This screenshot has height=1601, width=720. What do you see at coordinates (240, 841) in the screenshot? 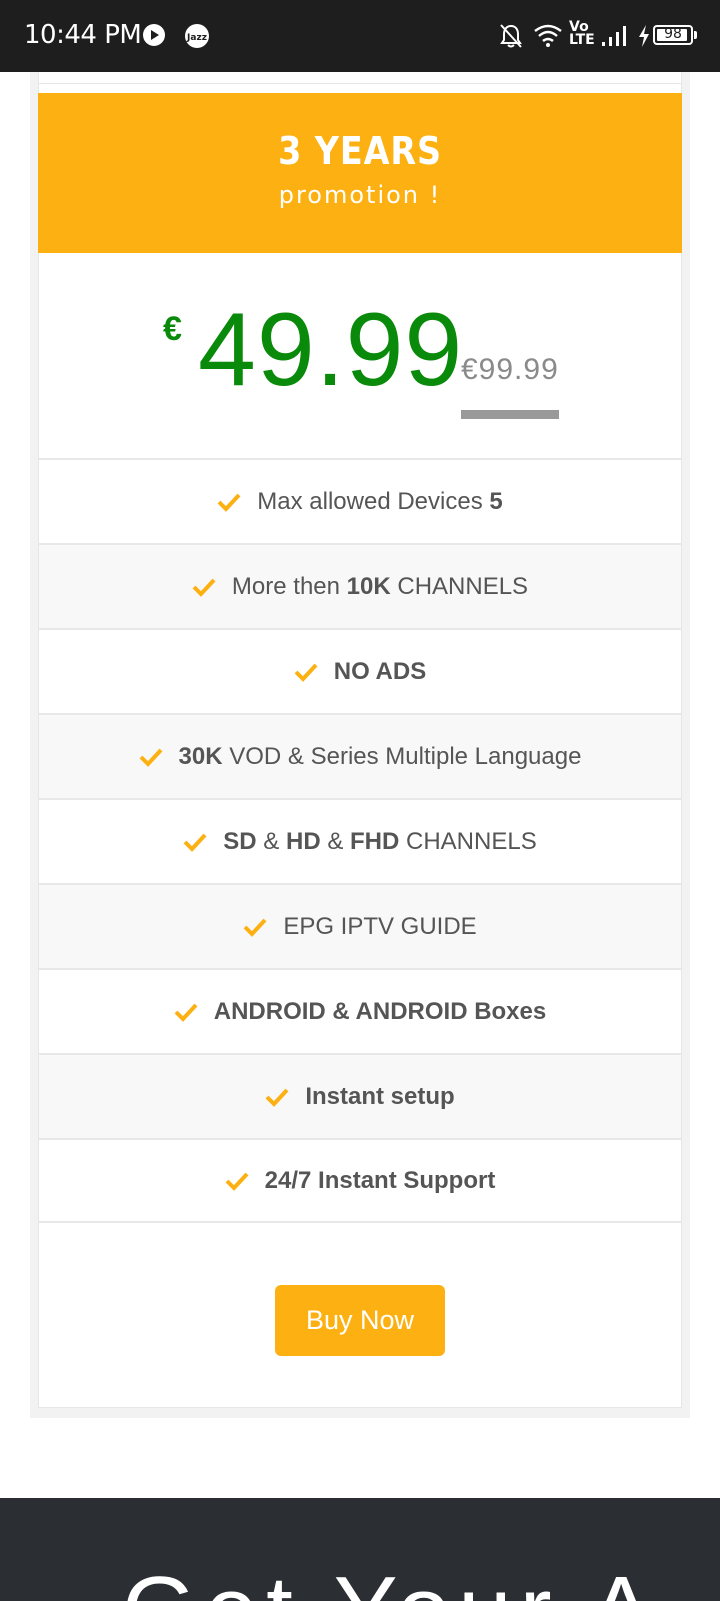
I see `feature-text: SD` at bounding box center [240, 841].